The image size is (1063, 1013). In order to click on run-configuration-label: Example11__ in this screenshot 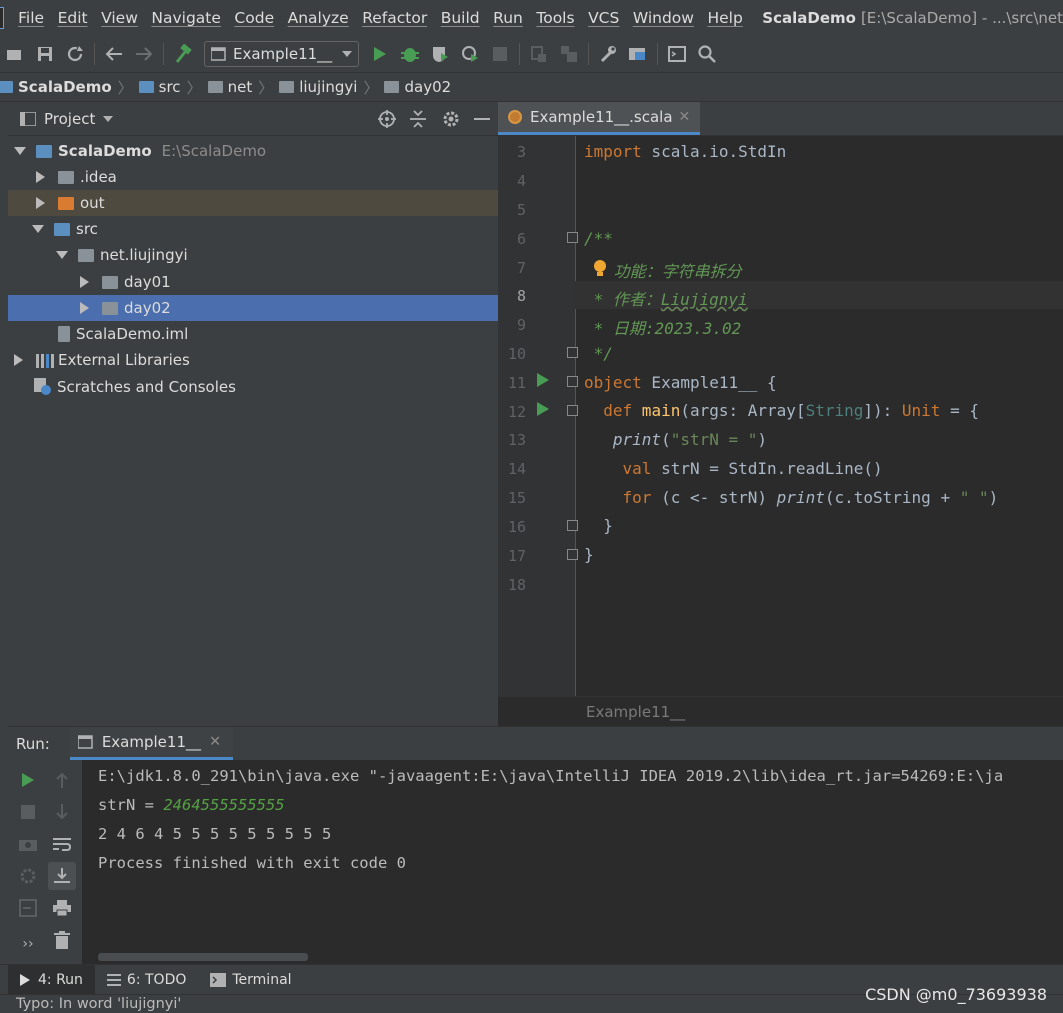, I will do `click(283, 54)`.